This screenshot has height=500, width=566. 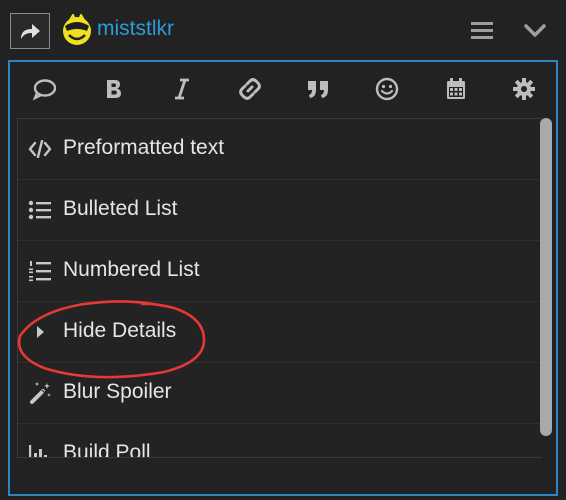 I want to click on menu-item-label: Blur Spoiler, so click(x=117, y=391).